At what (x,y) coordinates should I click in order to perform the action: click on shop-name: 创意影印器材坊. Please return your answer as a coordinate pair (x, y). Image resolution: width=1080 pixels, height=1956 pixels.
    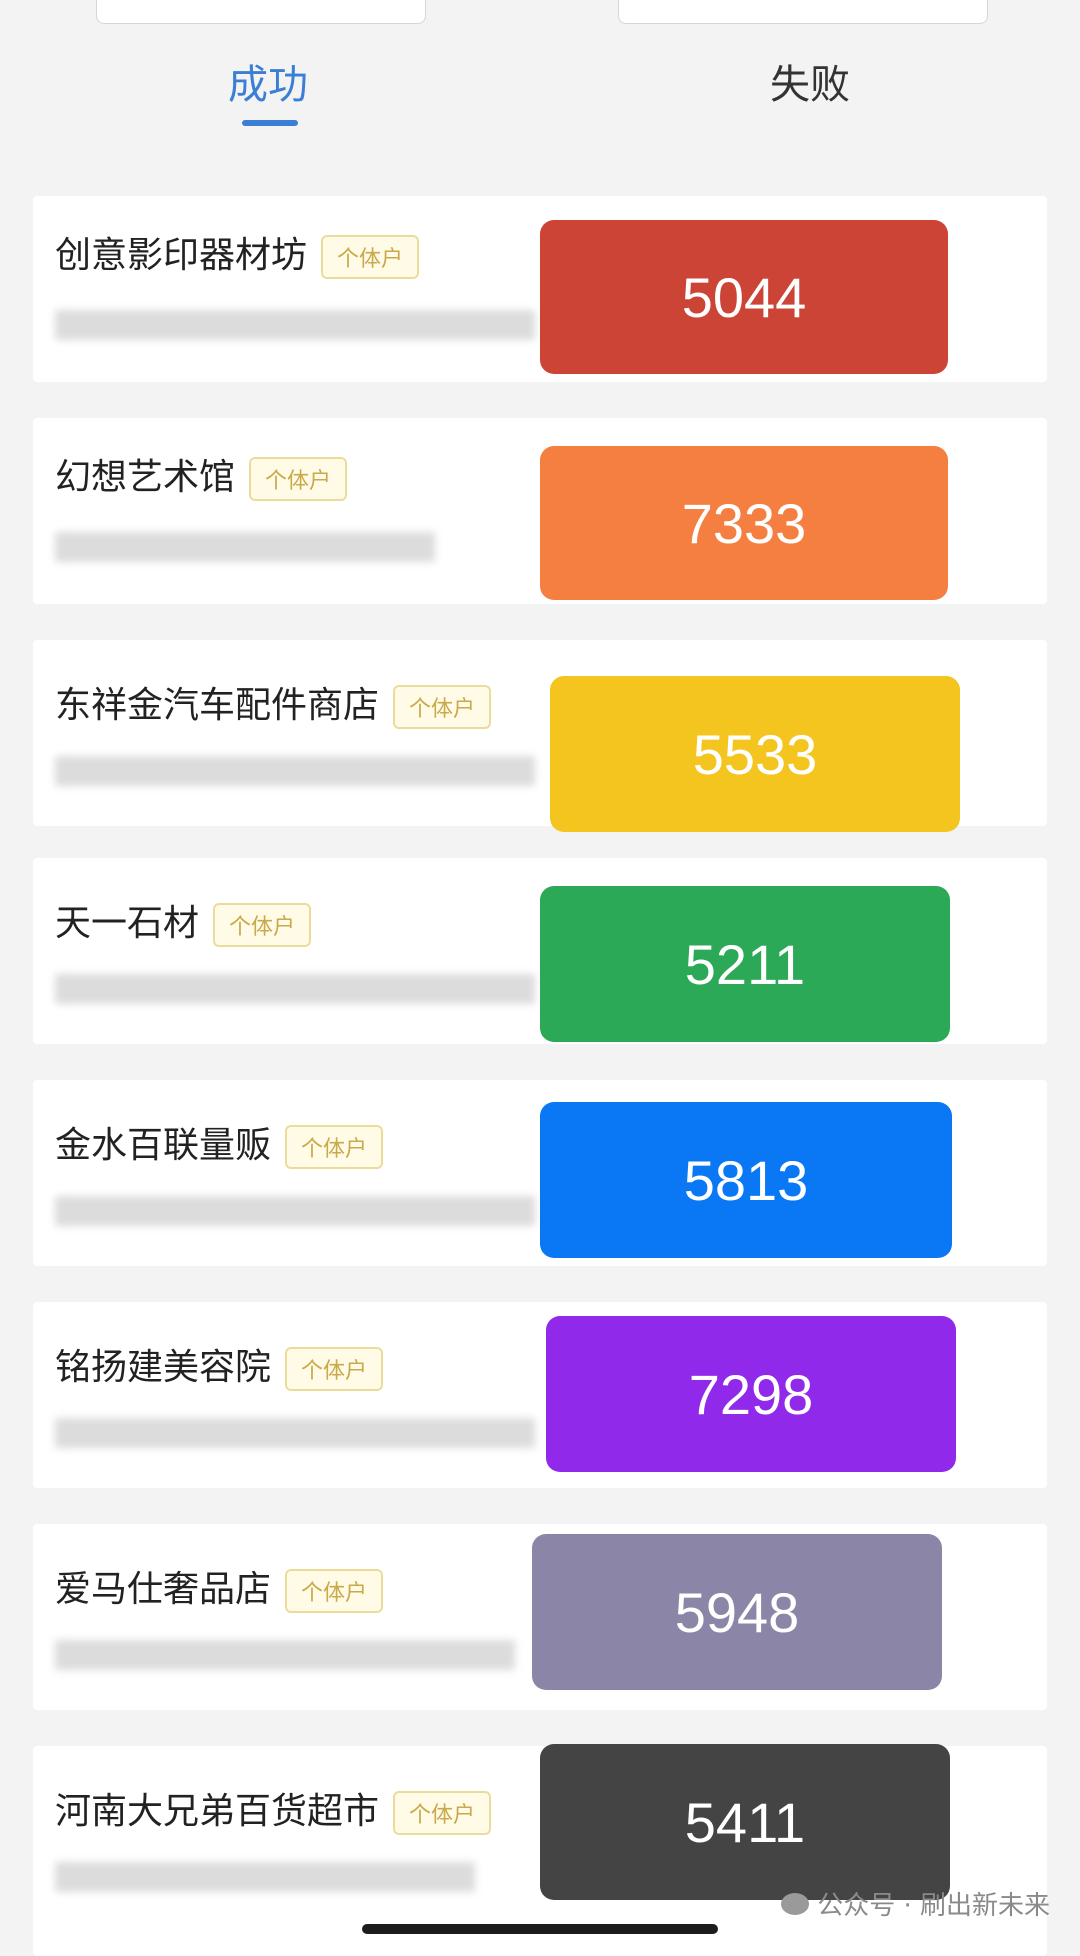
    Looking at the image, I should click on (181, 255).